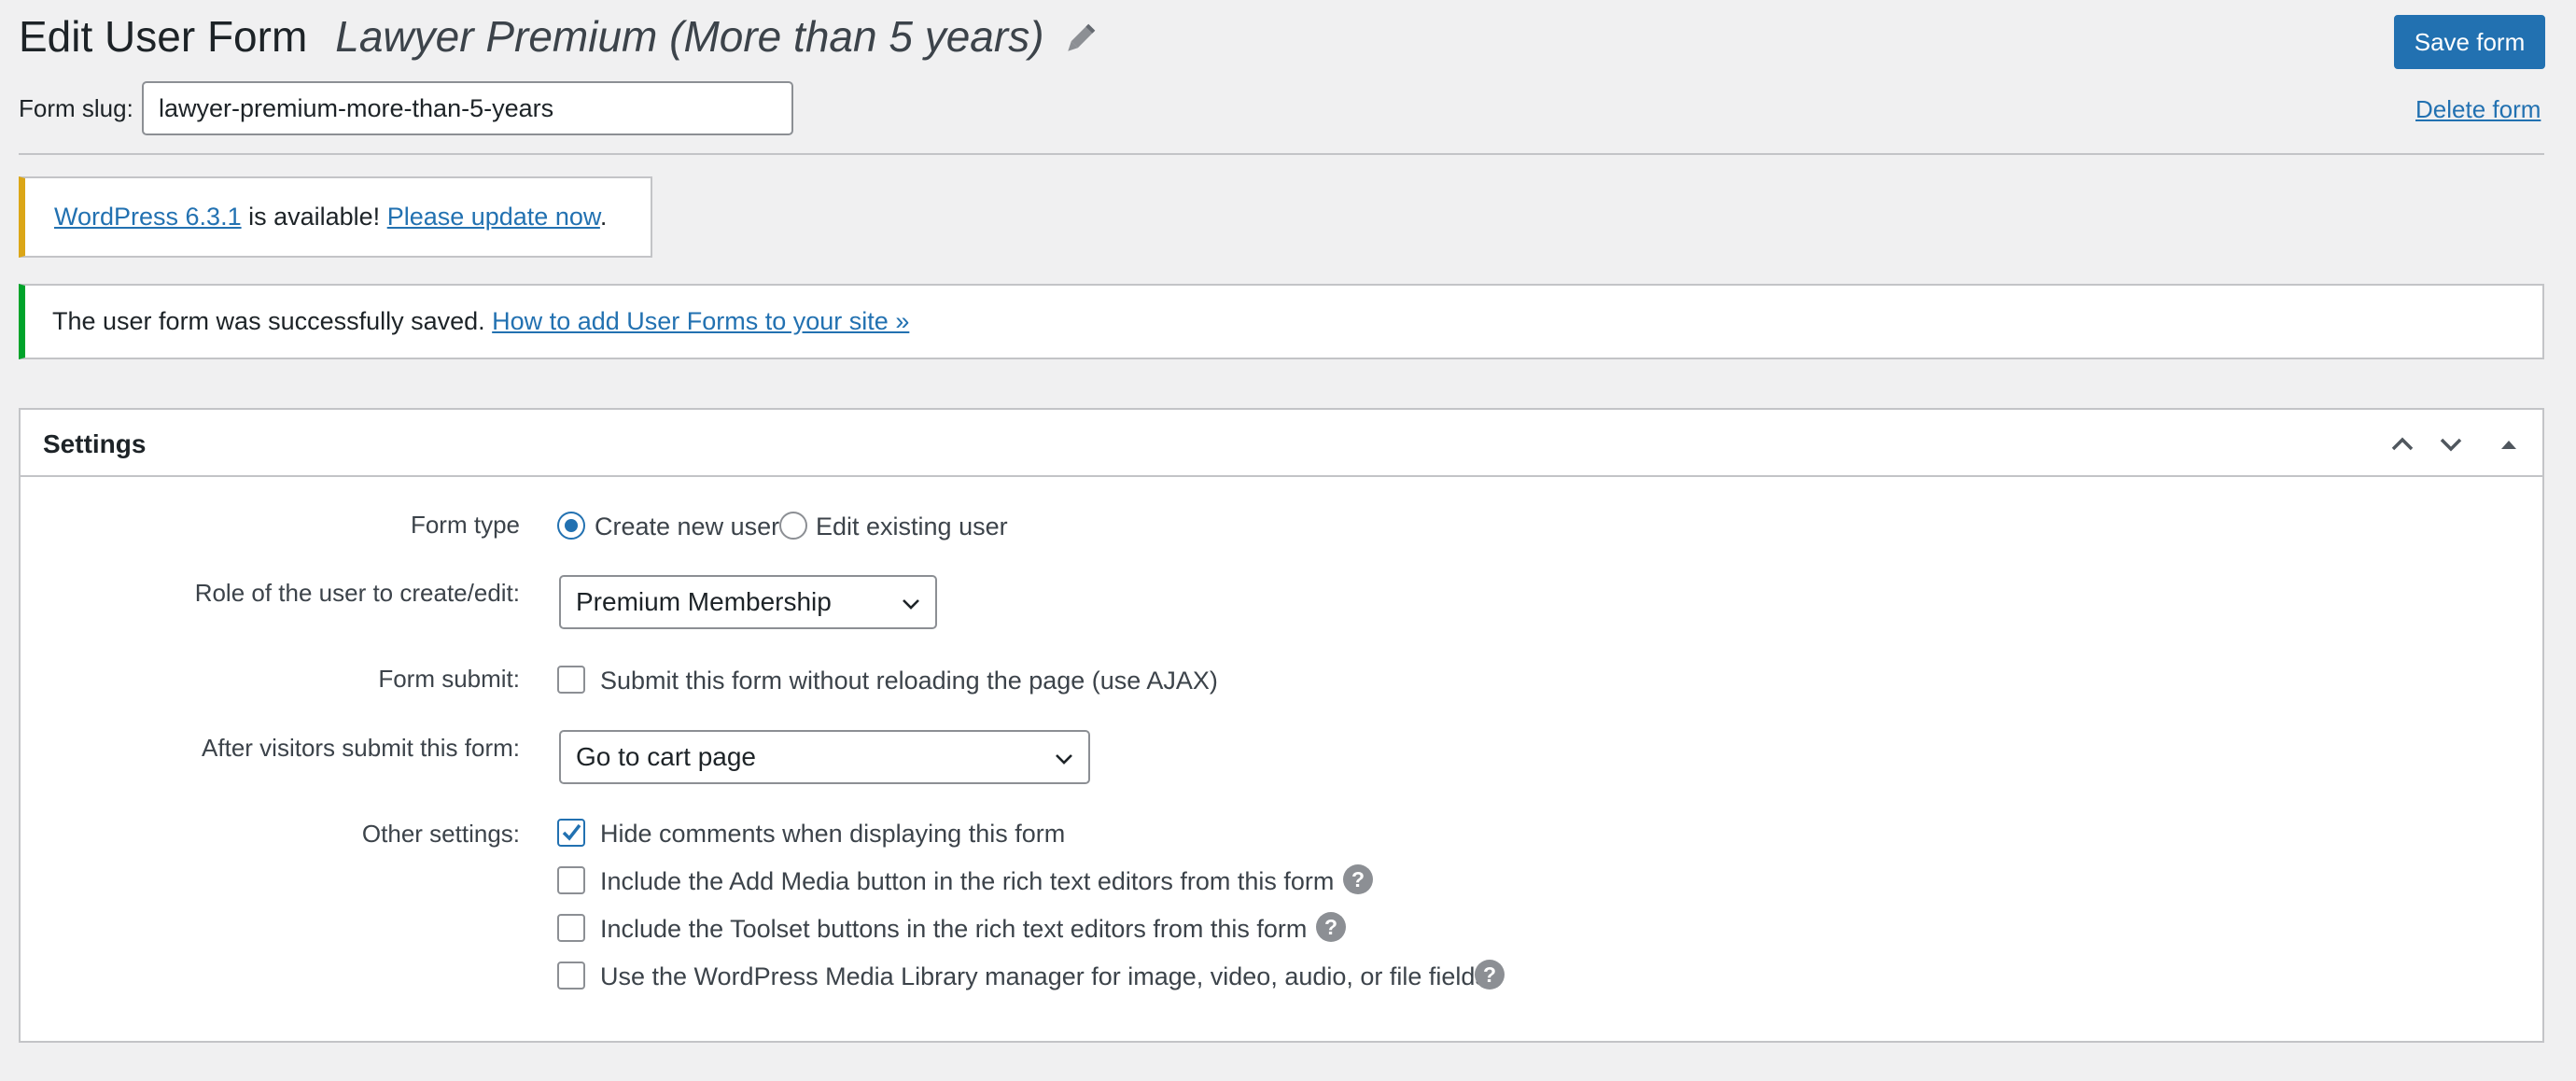  Describe the element at coordinates (912, 526) in the screenshot. I see `edit-existing-user-label: Edit existing user` at that location.